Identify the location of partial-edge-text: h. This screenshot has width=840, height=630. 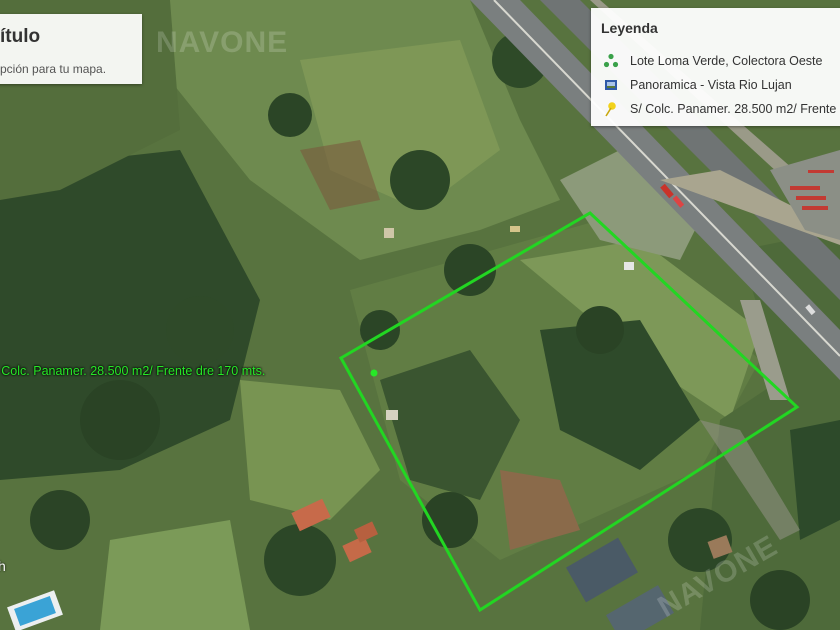
(3, 566).